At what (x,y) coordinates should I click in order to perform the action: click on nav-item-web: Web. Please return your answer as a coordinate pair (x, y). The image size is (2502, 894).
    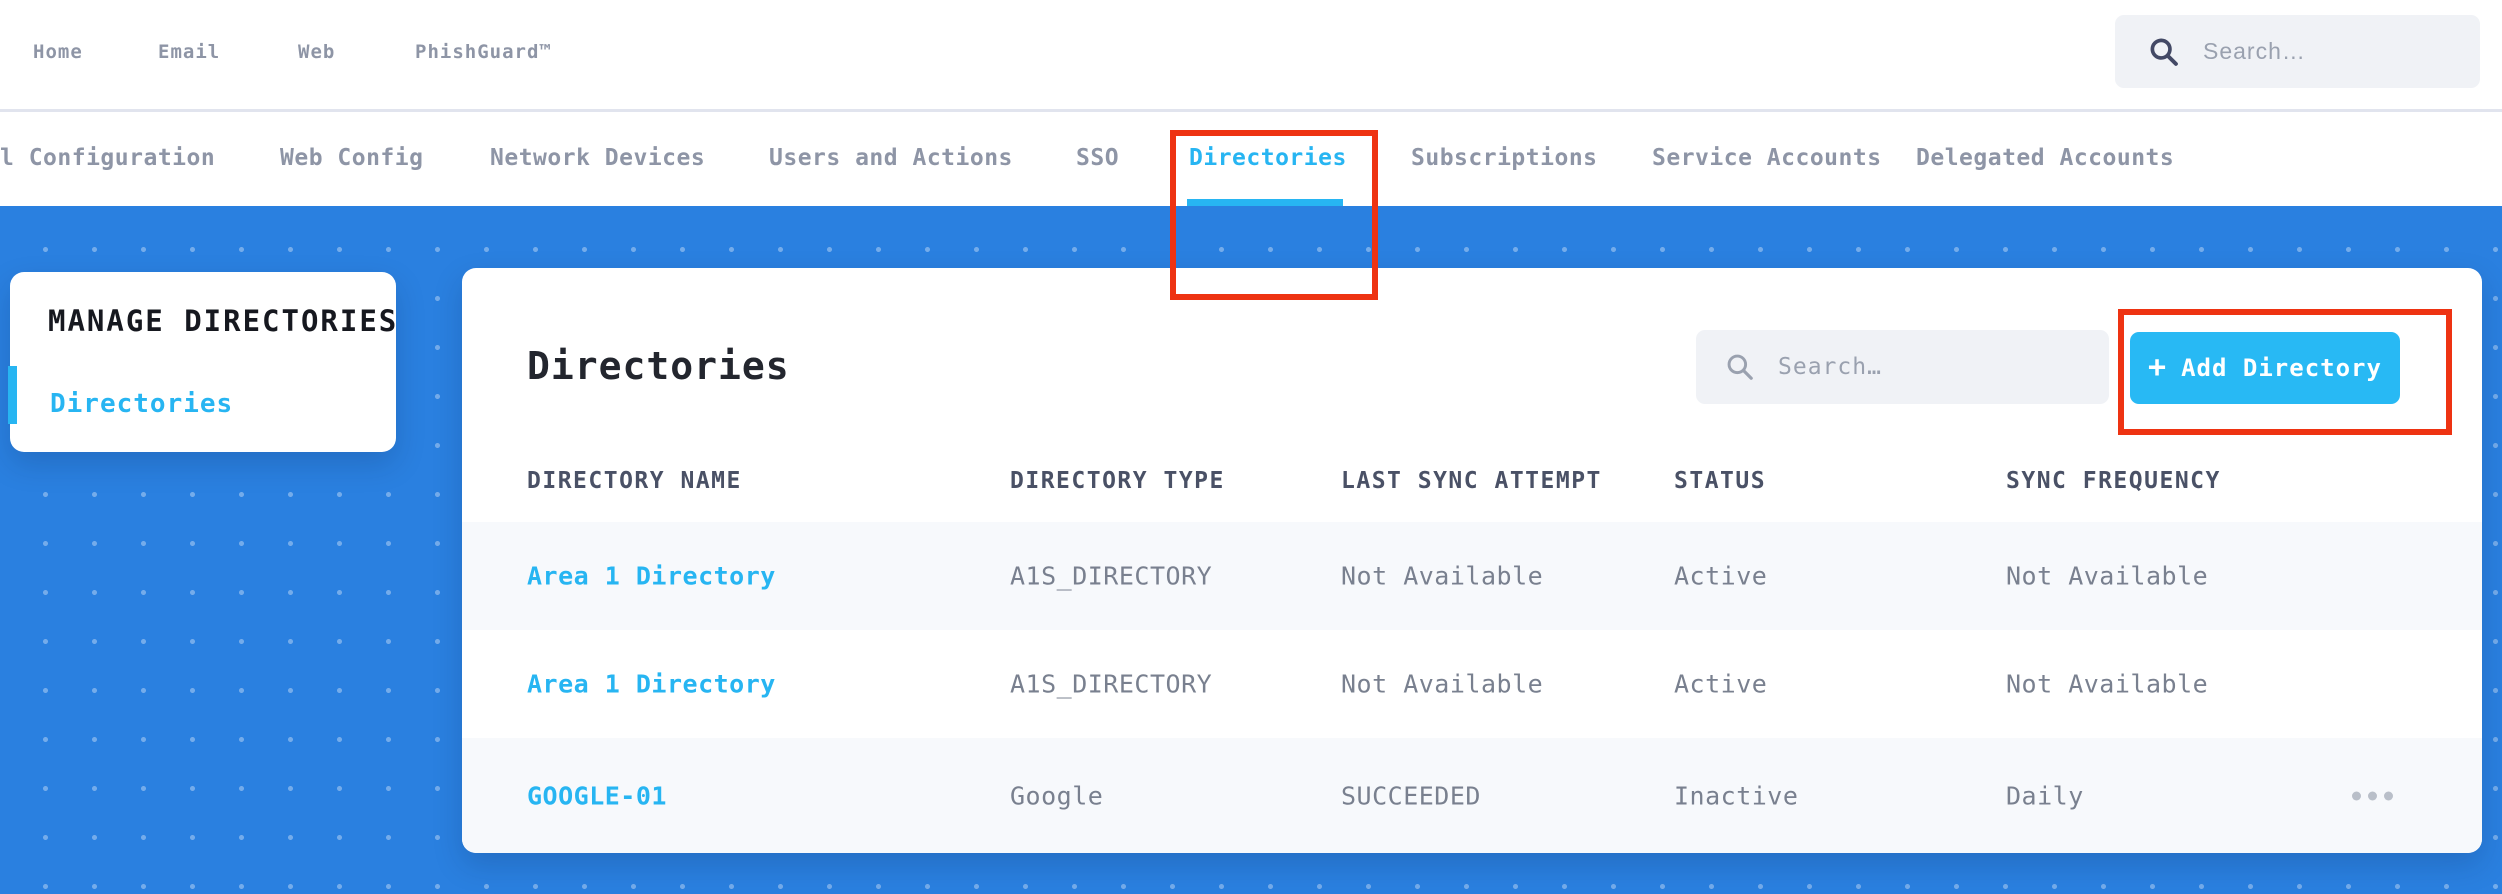
    Looking at the image, I should click on (316, 52).